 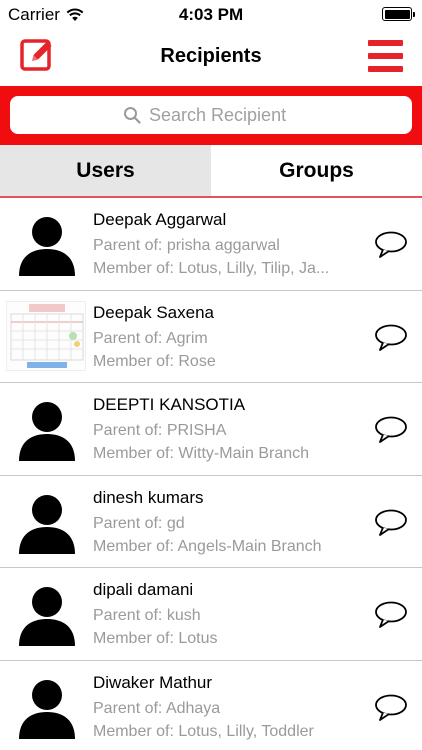 I want to click on search-icon, so click(x=132, y=115).